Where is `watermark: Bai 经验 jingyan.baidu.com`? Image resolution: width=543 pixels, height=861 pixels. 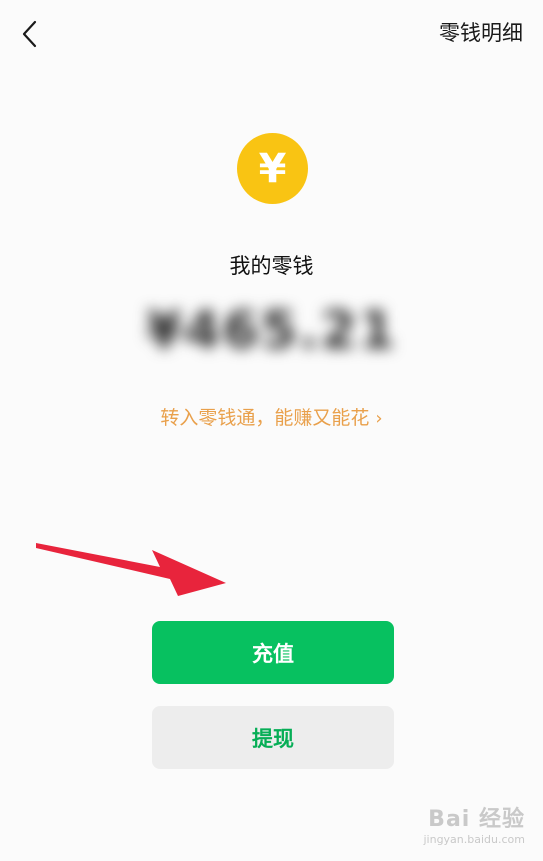
watermark: Bai 经验 jingyan.baidu.com is located at coordinates (474, 827).